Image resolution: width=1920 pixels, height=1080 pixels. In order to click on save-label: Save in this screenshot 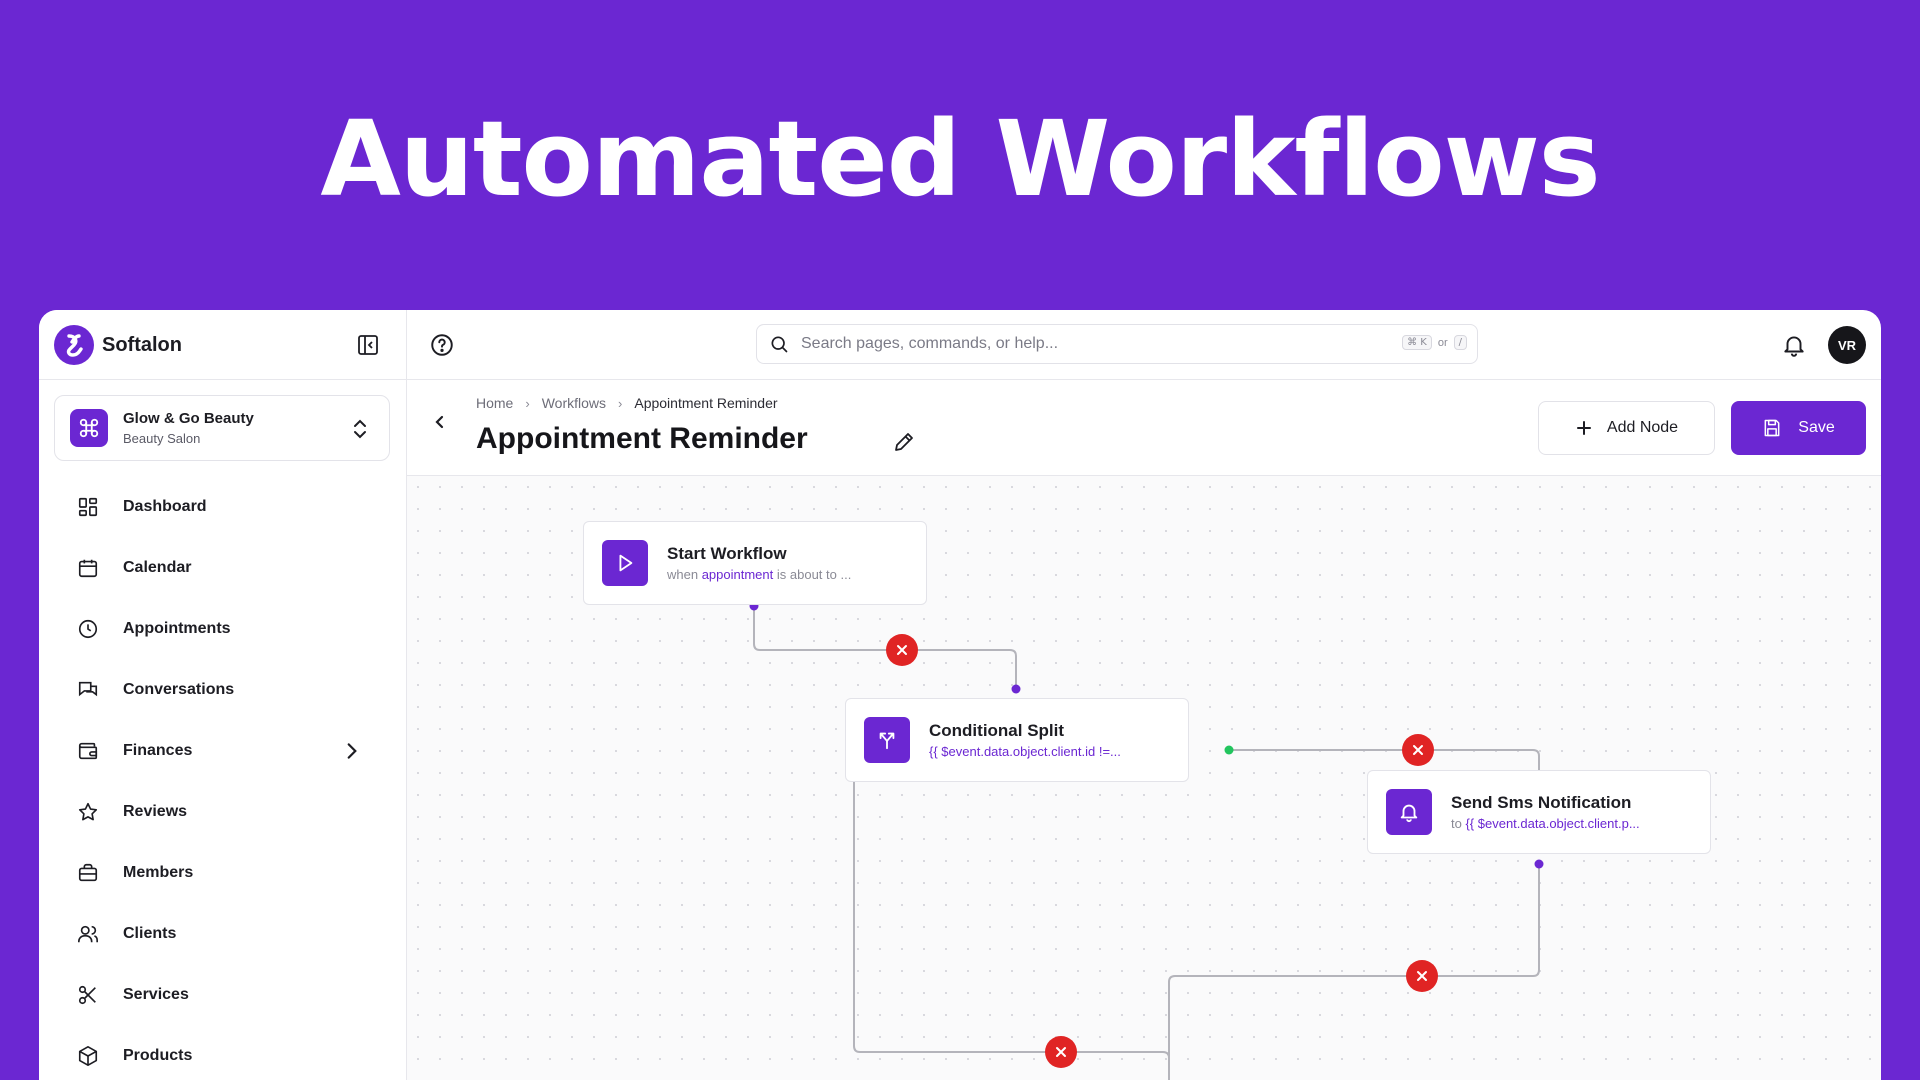, I will do `click(1816, 427)`.